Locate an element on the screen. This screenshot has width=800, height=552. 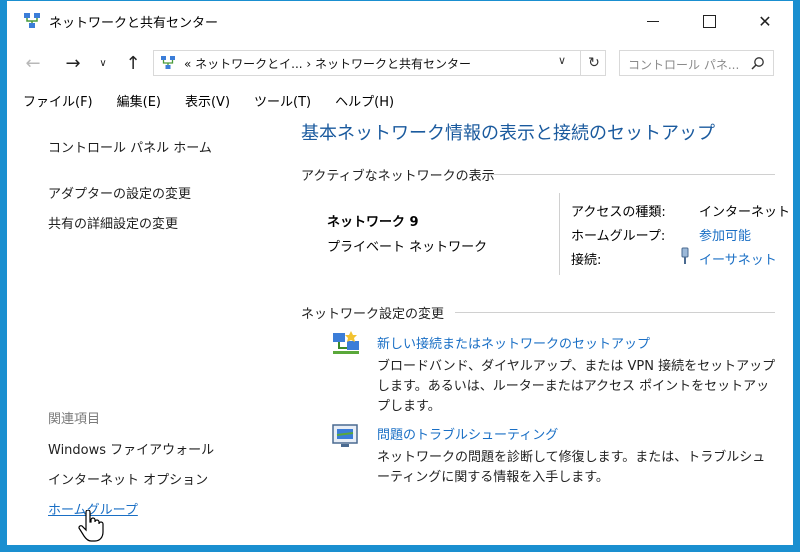
access-type-label: アクセスの種類: is located at coordinates (618, 212).